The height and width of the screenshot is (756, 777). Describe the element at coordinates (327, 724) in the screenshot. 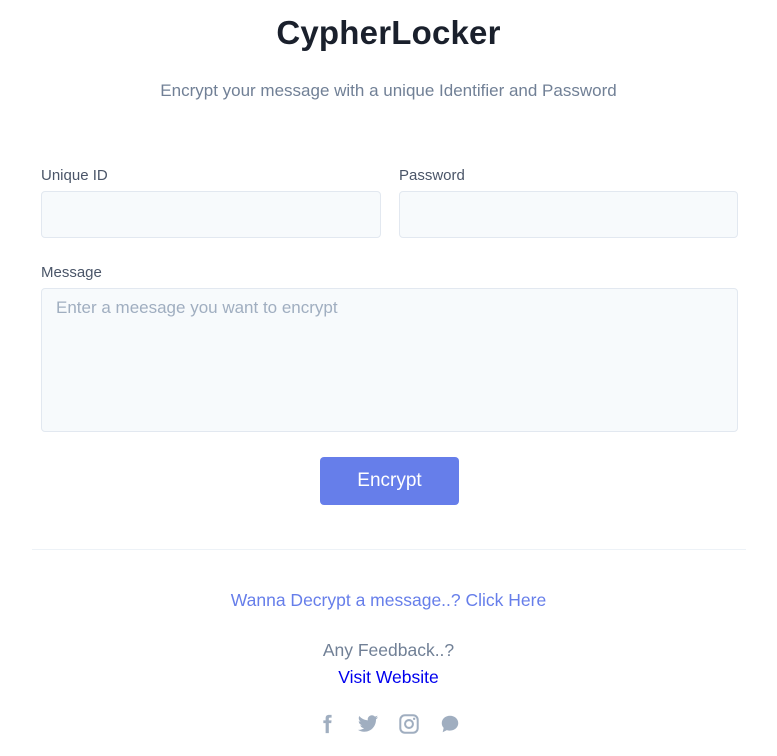

I see `facebook-icon` at that location.